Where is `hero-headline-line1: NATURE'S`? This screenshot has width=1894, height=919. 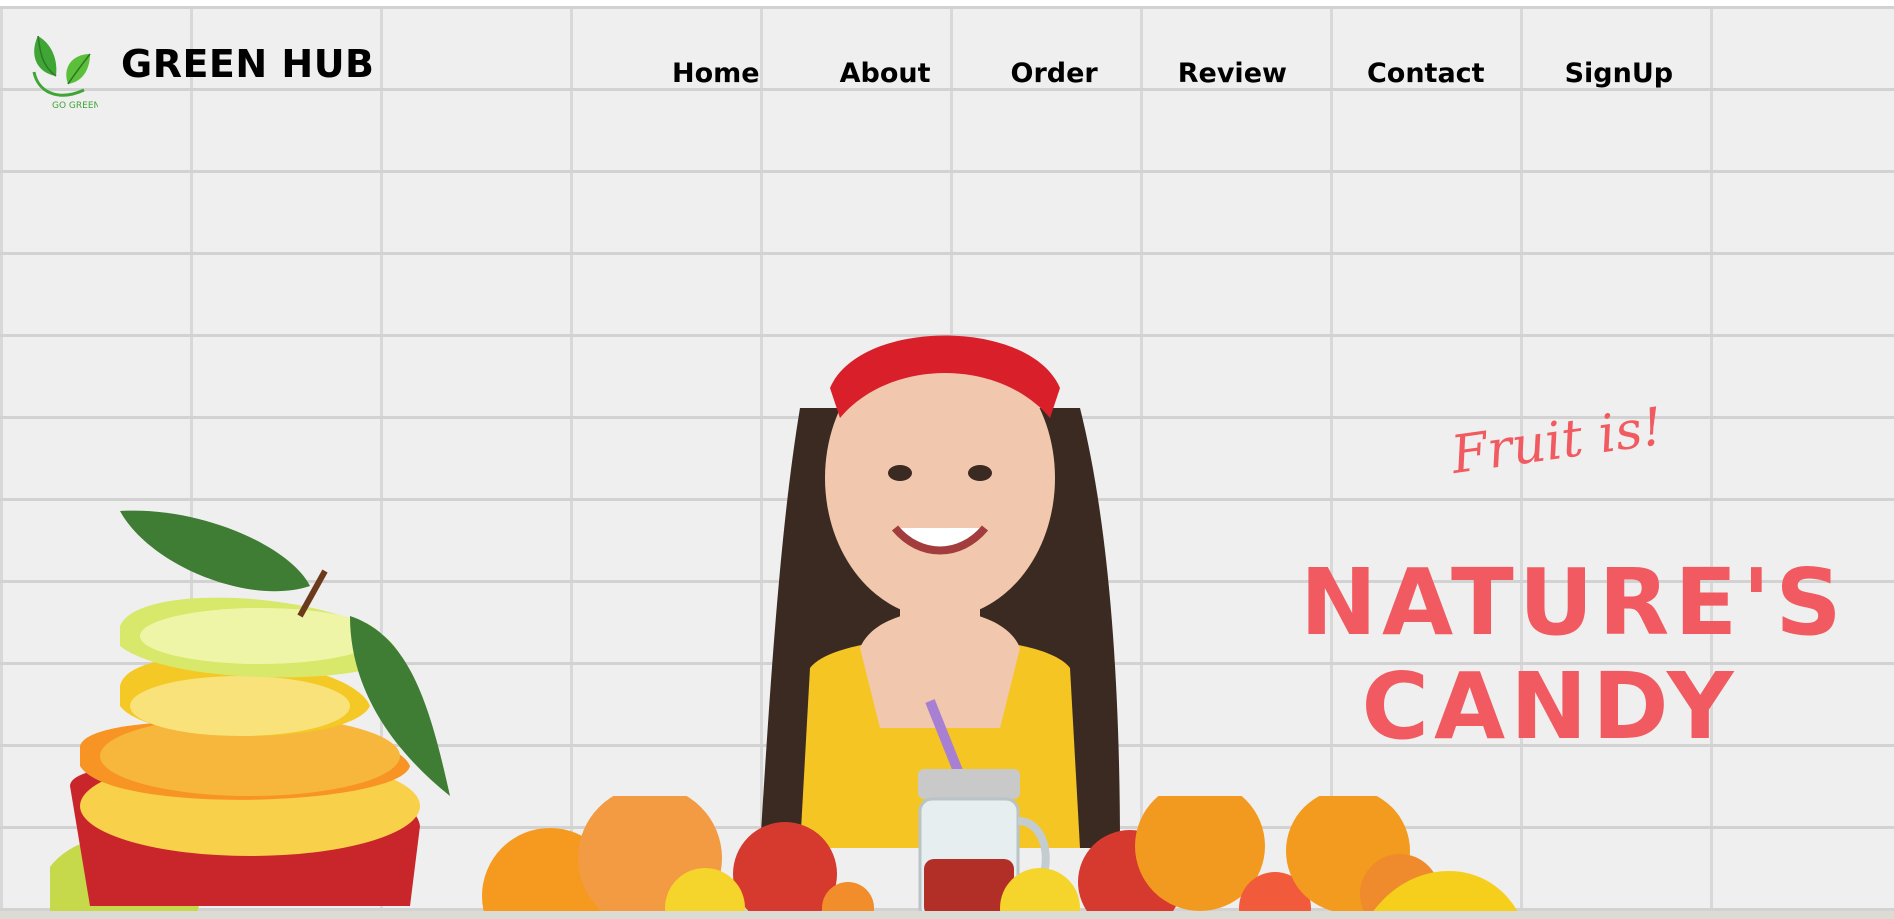 hero-headline-line1: NATURE'S is located at coordinates (1573, 602).